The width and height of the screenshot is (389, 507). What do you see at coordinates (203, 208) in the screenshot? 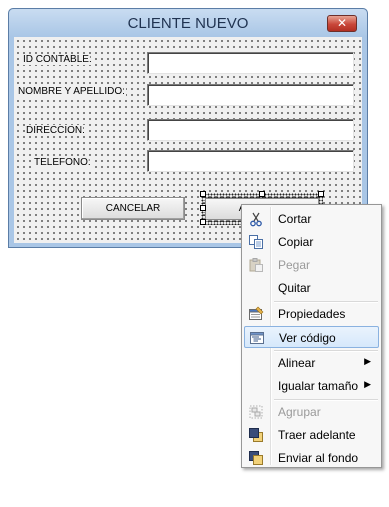
I see `resize-handle-w` at bounding box center [203, 208].